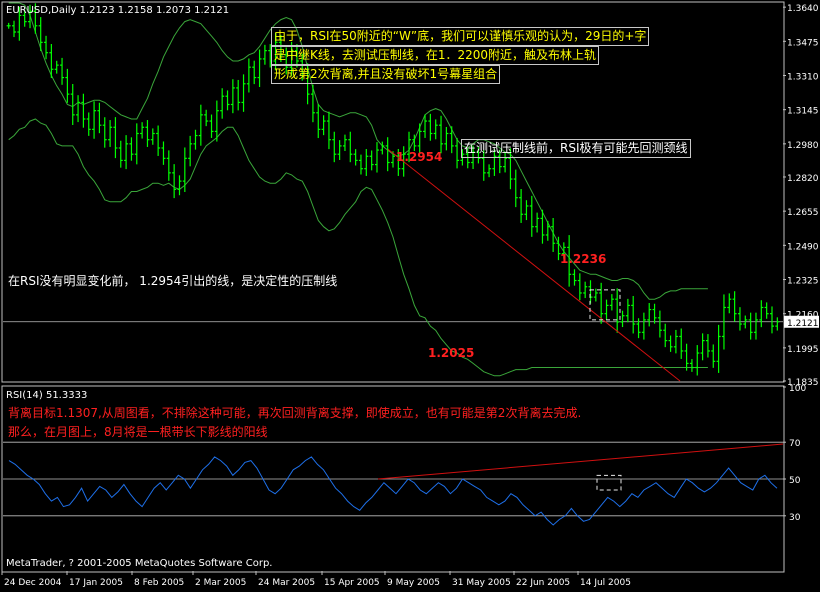 The image size is (820, 592). I want to click on annotation-top-line2: 是中继K线，去测试压制线，在1．2200附近，触及布林上轨, so click(435, 55).